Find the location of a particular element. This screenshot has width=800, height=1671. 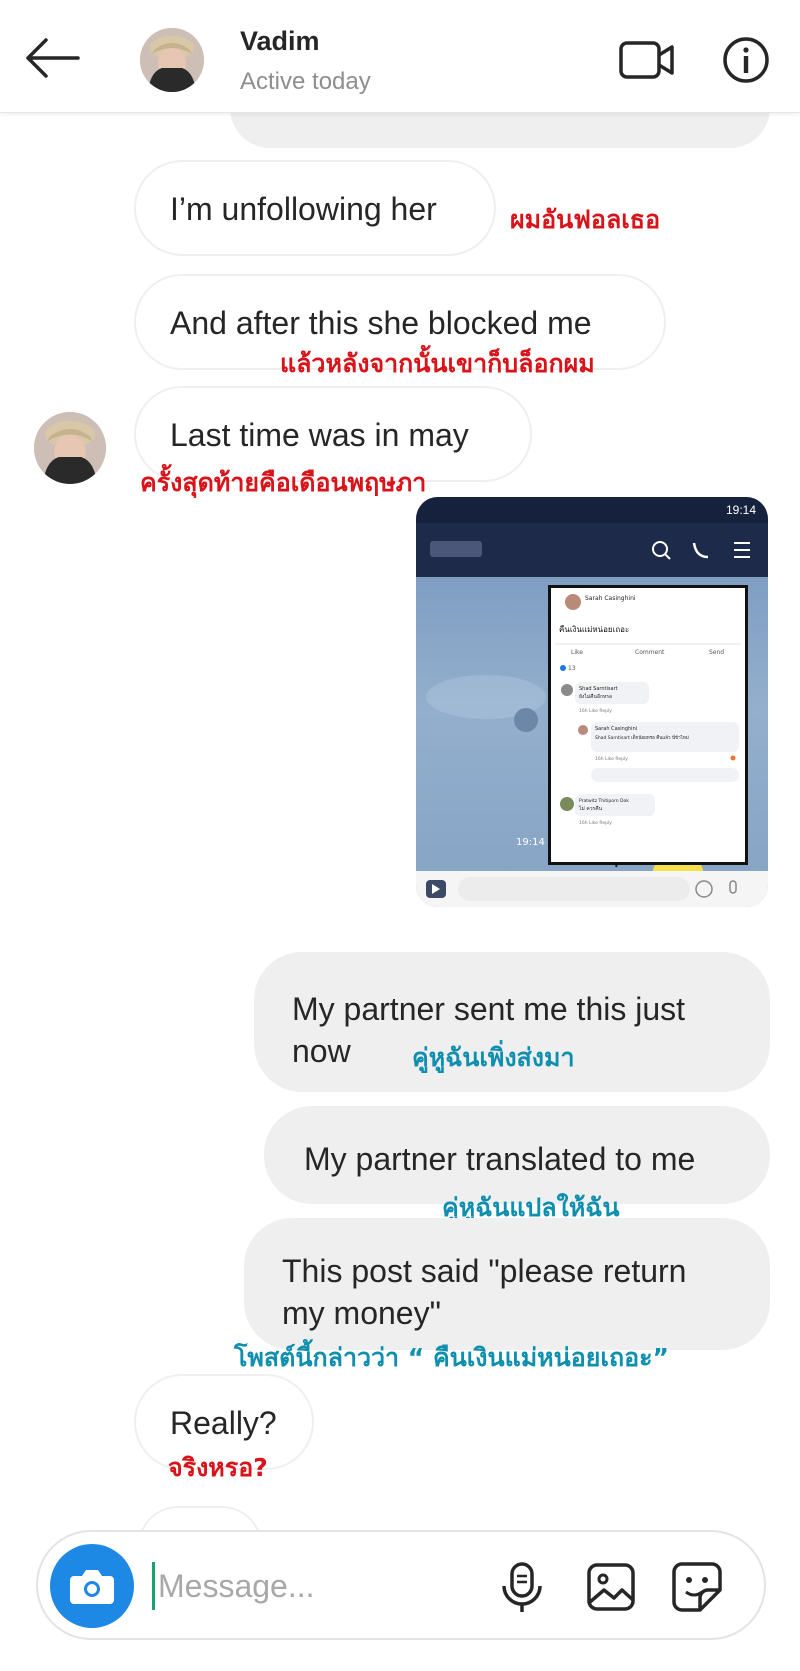

chat-header: Vadim Active today is located at coordinates (400, 56).